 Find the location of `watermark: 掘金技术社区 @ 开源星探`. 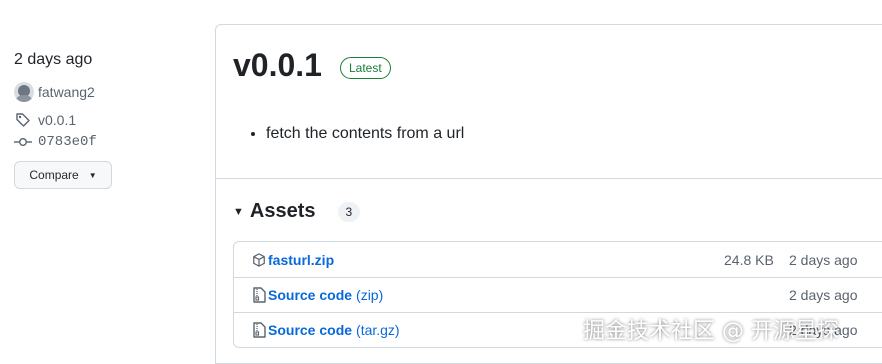

watermark: 掘金技术社区 @ 开源星探 is located at coordinates (711, 331).